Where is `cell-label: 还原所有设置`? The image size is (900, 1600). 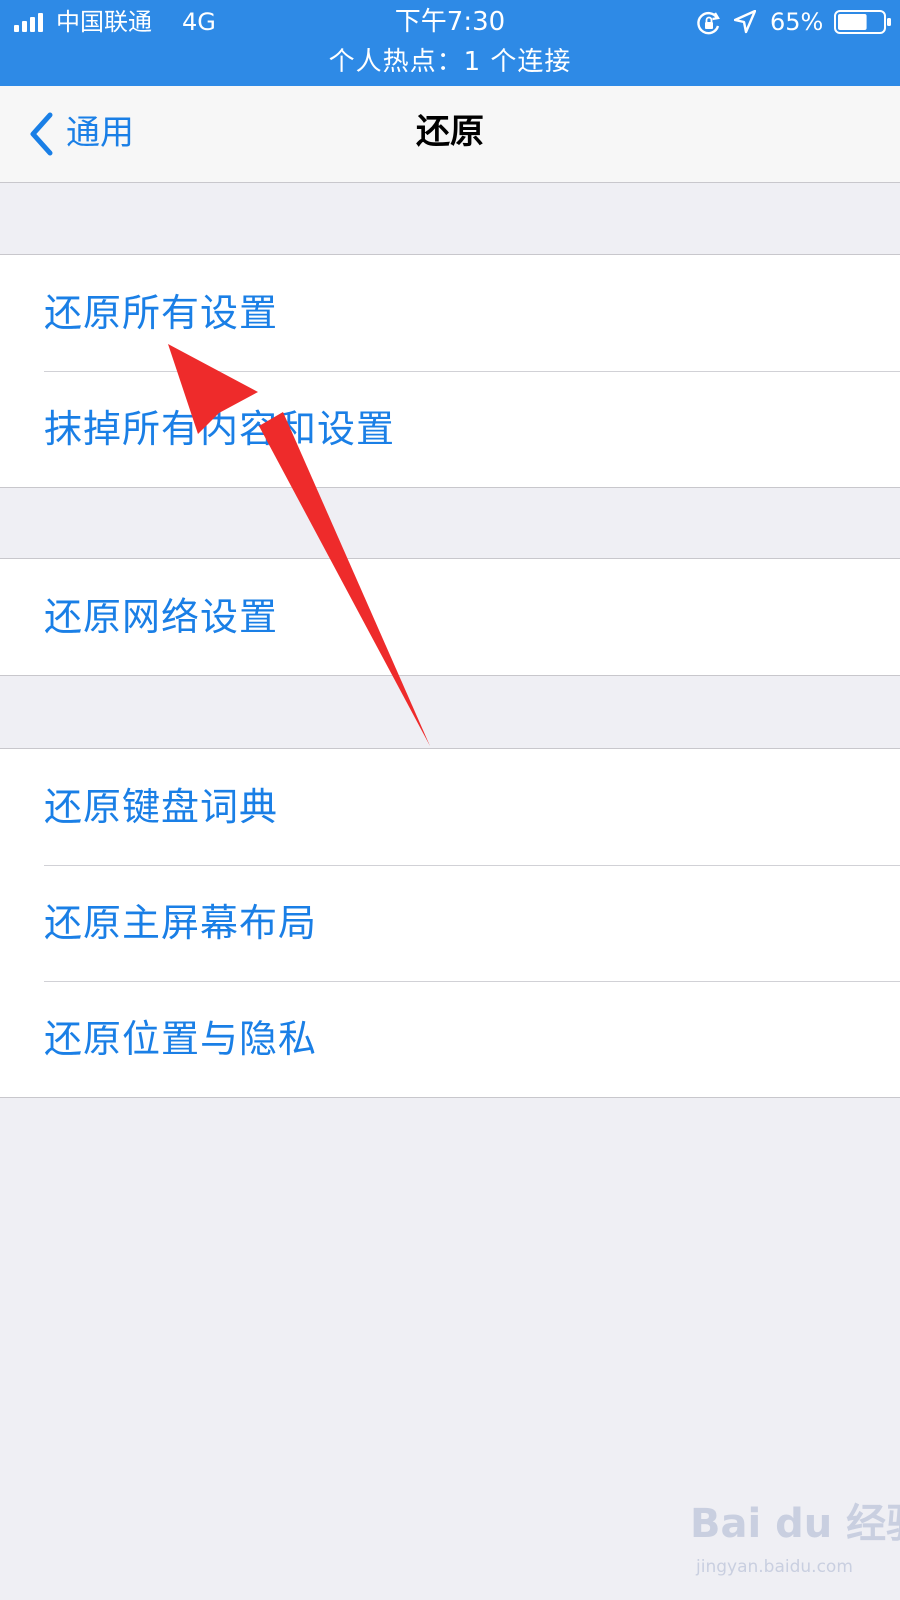 cell-label: 还原所有设置 is located at coordinates (161, 313).